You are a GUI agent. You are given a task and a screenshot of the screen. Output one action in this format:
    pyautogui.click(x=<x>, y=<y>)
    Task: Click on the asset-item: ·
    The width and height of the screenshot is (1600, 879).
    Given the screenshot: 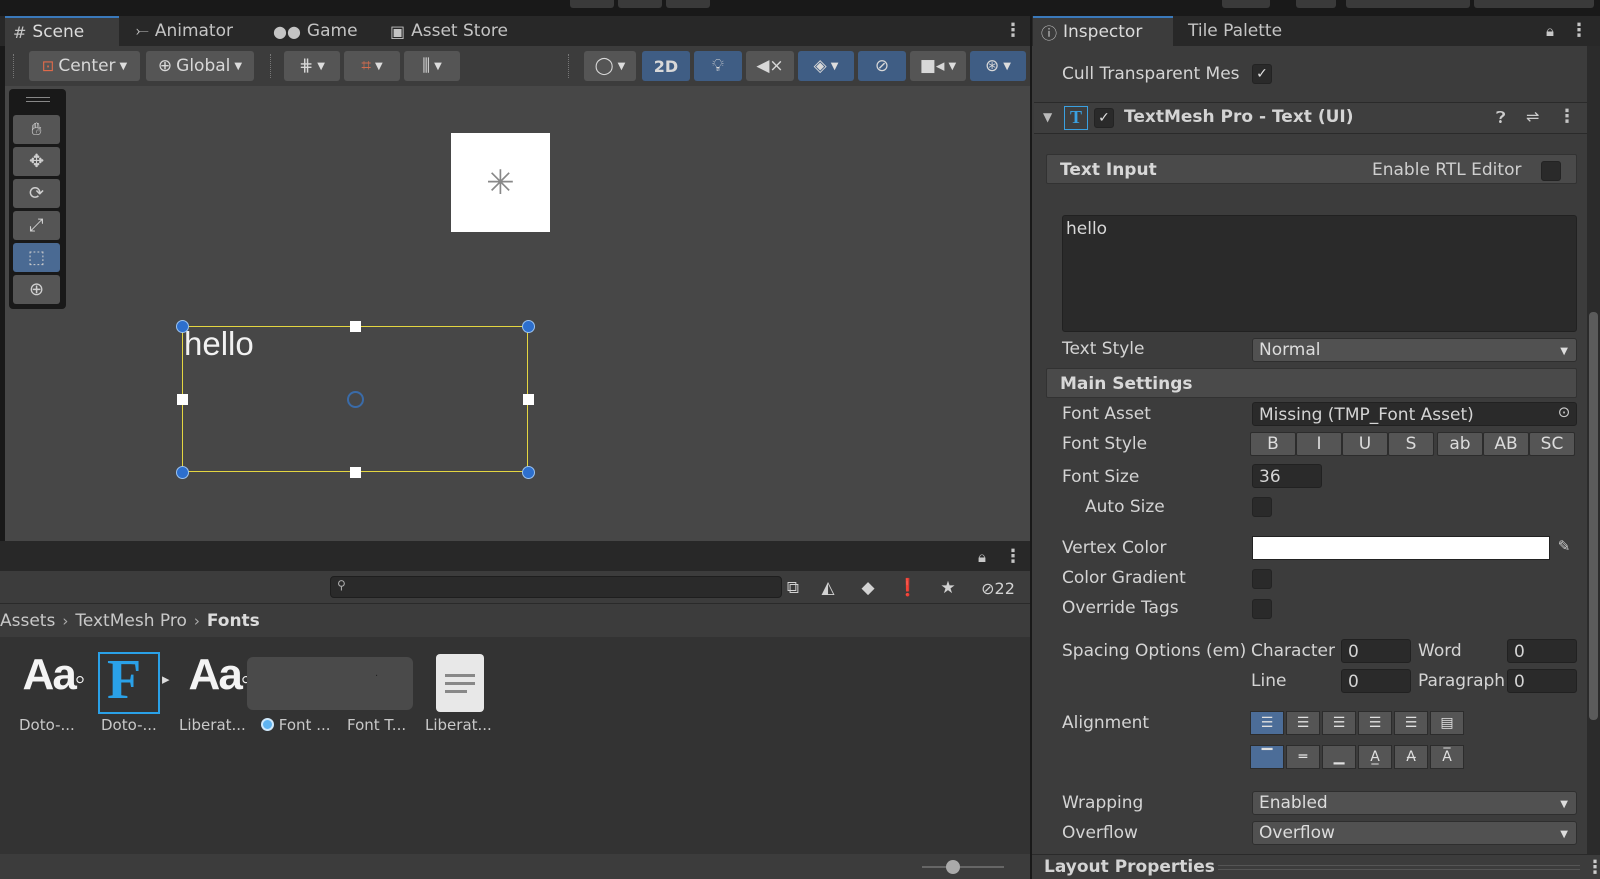 What is the action you would take?
    pyautogui.click(x=330, y=700)
    